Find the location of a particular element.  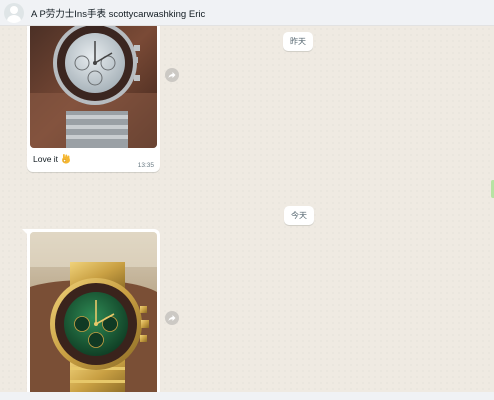

date-separator: 今天 is located at coordinates (299, 215).